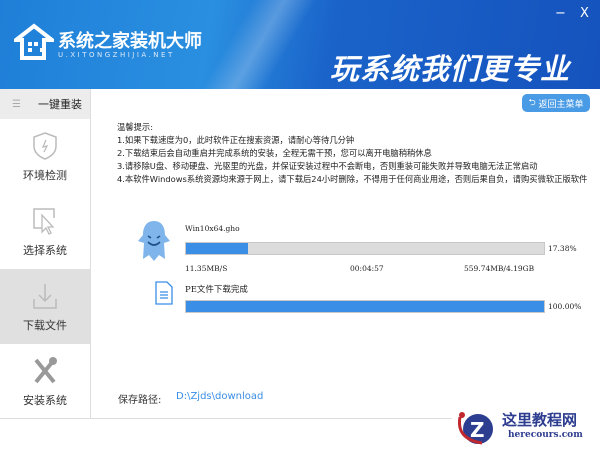 This screenshot has height=450, width=600. I want to click on back-button-label: 返回主菜单, so click(561, 104).